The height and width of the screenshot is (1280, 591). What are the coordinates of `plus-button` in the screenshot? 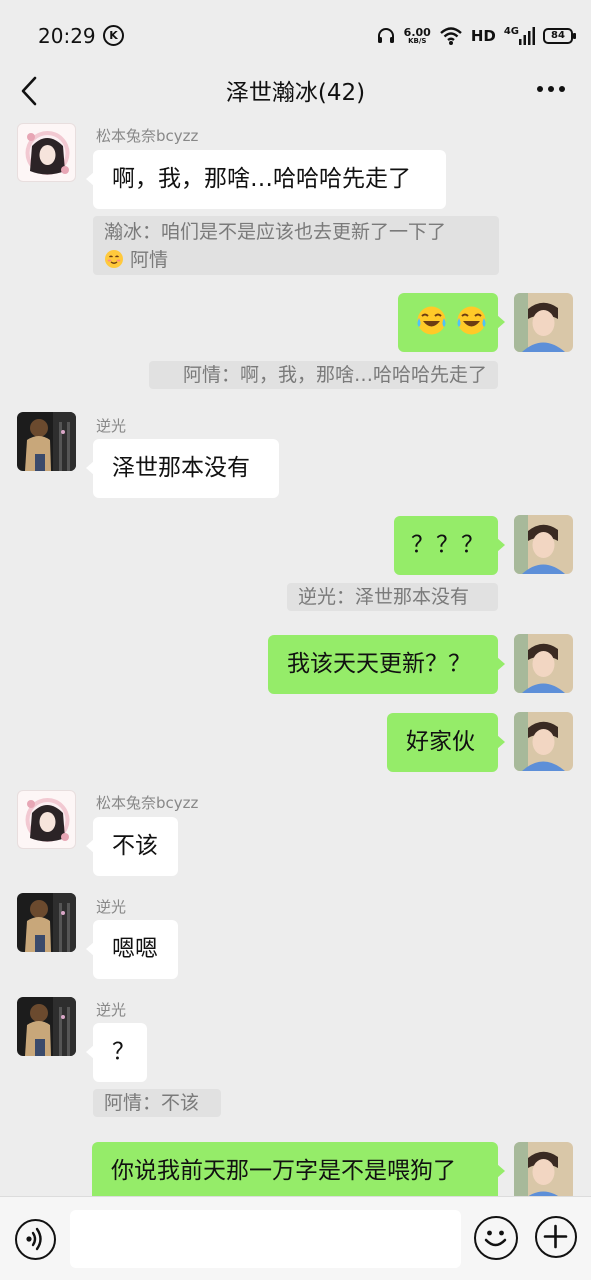 It's located at (556, 1237).